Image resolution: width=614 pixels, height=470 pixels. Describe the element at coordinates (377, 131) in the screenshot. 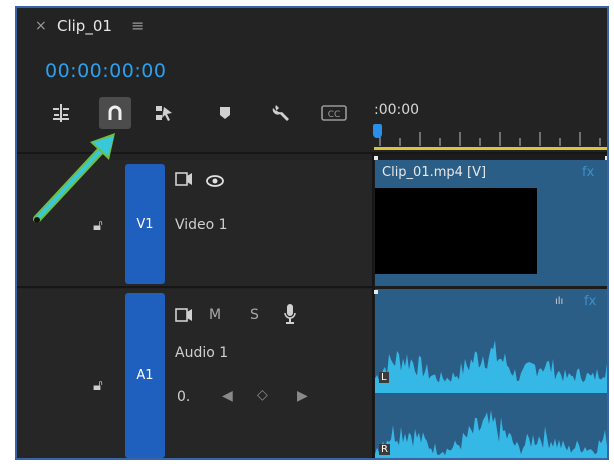

I see `playhead-handle` at that location.